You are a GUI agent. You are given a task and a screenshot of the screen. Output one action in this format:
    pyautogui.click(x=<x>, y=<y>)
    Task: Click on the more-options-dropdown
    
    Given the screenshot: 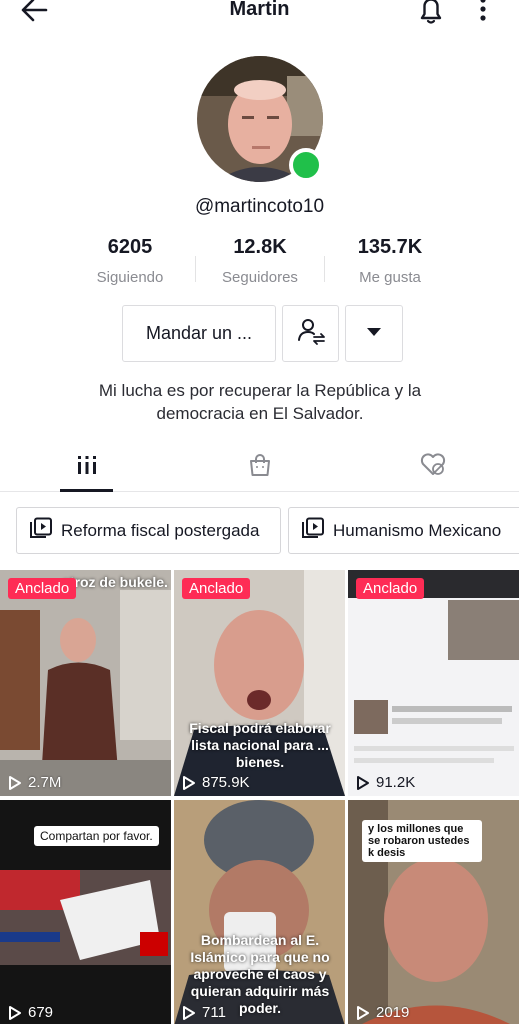 What is the action you would take?
    pyautogui.click(x=374, y=333)
    